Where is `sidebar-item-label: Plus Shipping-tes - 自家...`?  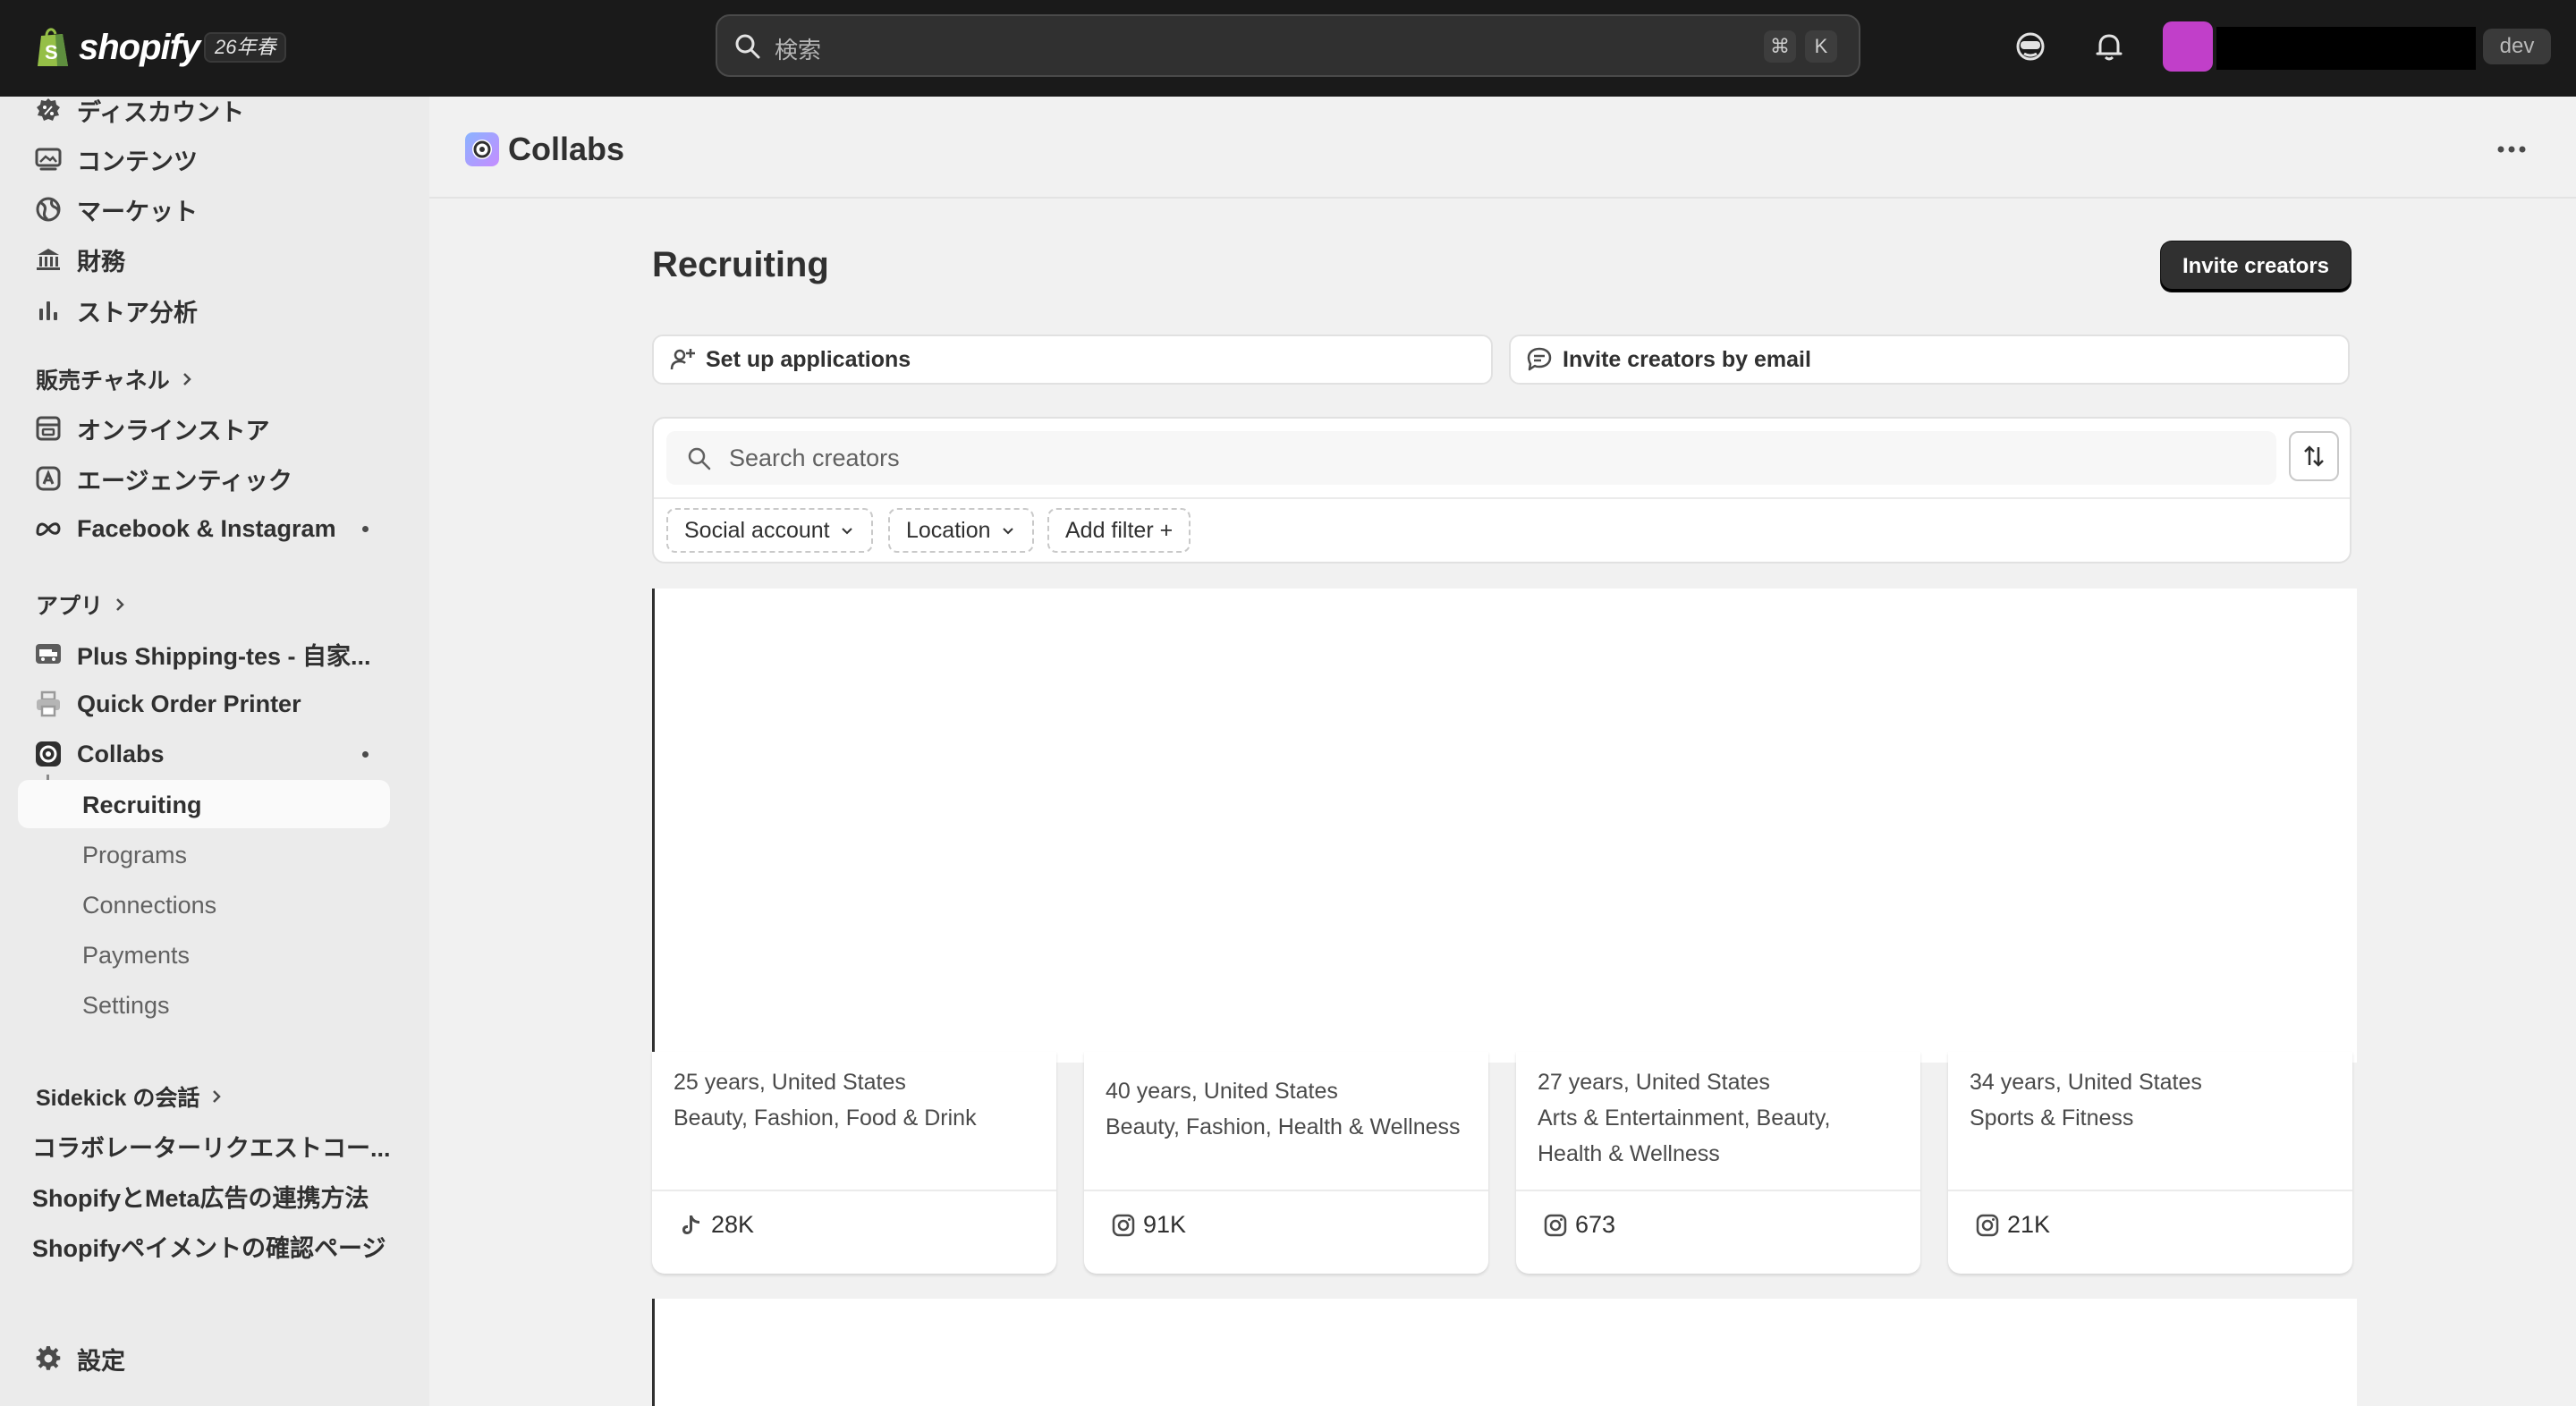
sidebar-item-label: Plus Shipping-tes - 自家... is located at coordinates (224, 656).